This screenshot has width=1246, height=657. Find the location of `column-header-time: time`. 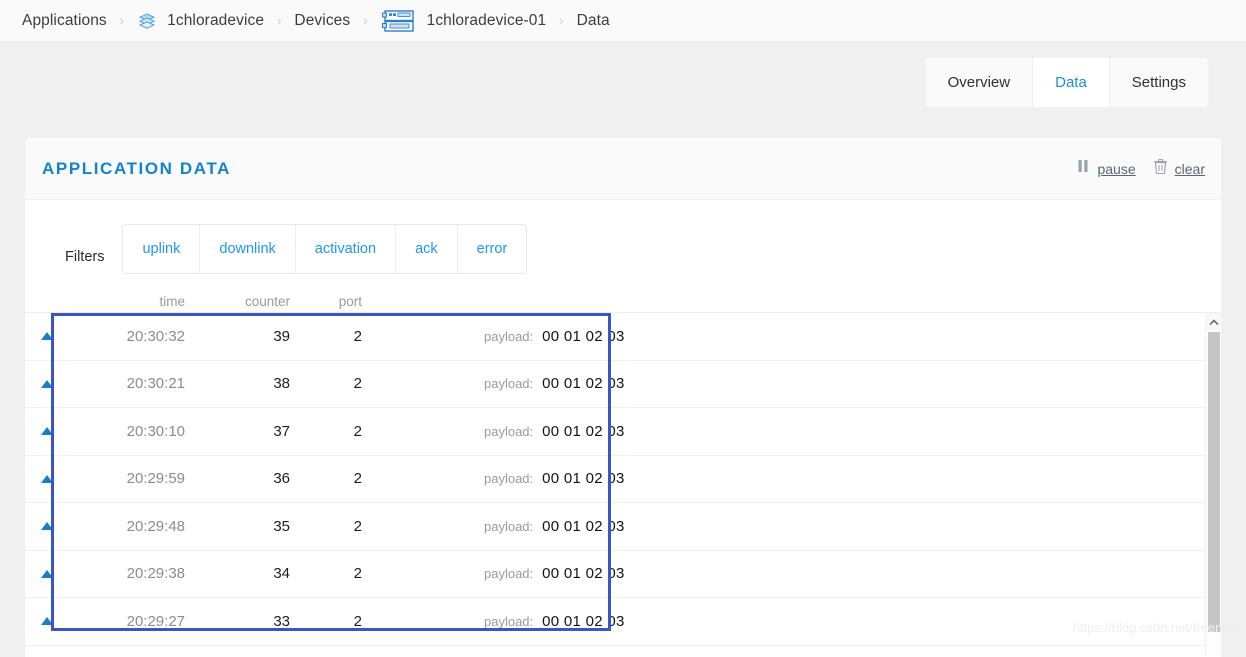

column-header-time: time is located at coordinates (172, 301).